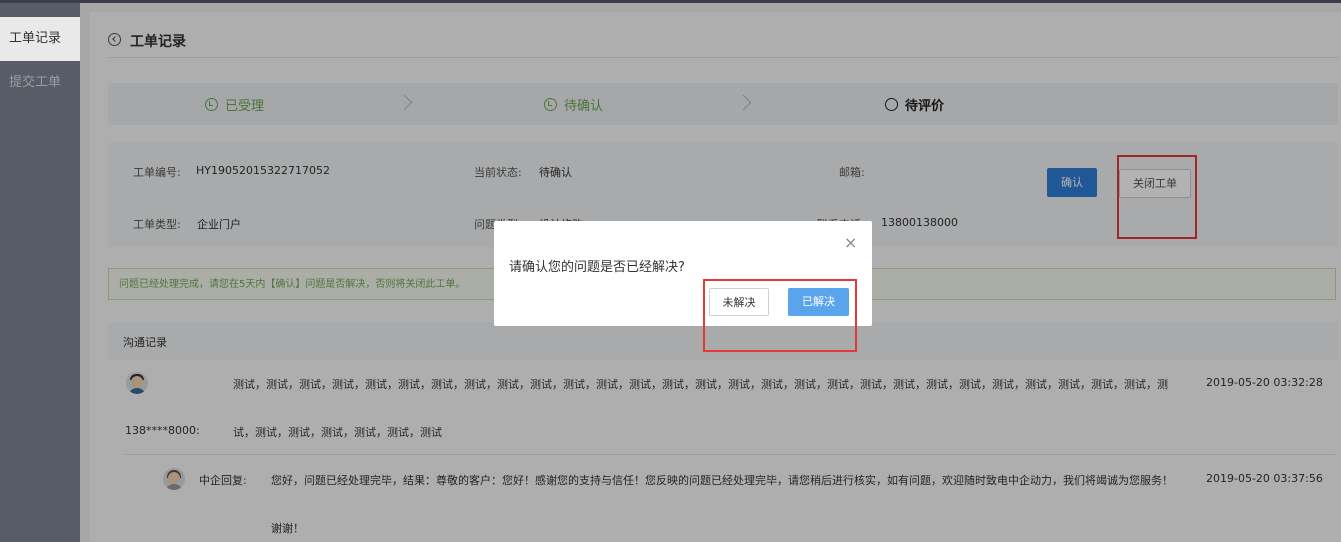  I want to click on highlight-box, so click(780, 315).